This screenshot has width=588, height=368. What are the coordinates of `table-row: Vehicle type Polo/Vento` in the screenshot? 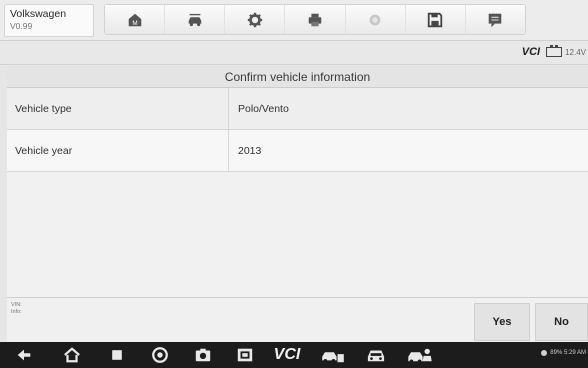 It's located at (297, 109).